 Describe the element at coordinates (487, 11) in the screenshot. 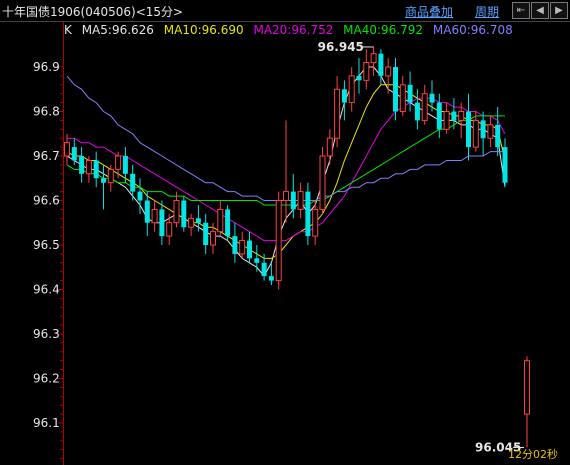

I see `period-menu-link: 周期` at that location.